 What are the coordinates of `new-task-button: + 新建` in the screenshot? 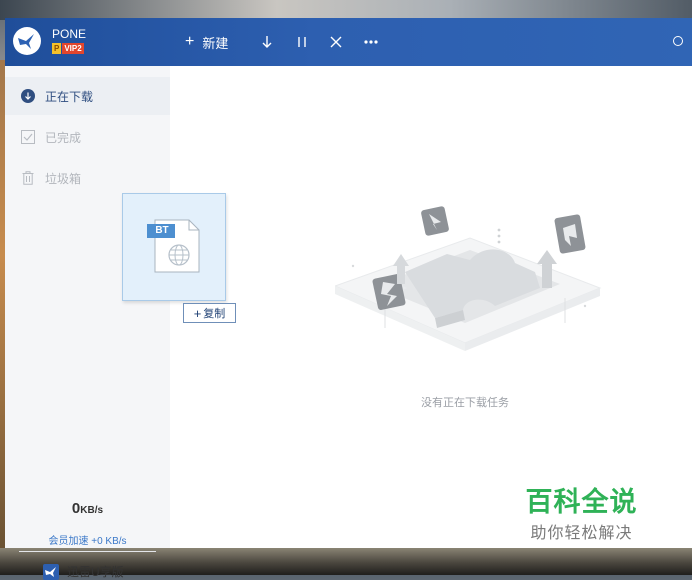 It's located at (206, 42).